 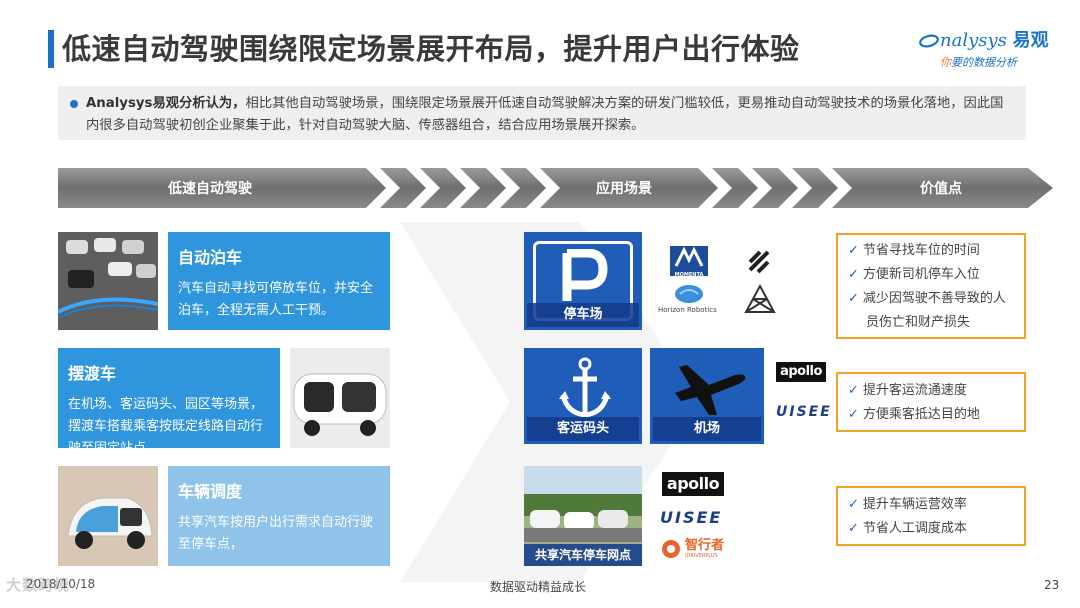 I want to click on zhixingzhe-text: 智行者, so click(x=705, y=545).